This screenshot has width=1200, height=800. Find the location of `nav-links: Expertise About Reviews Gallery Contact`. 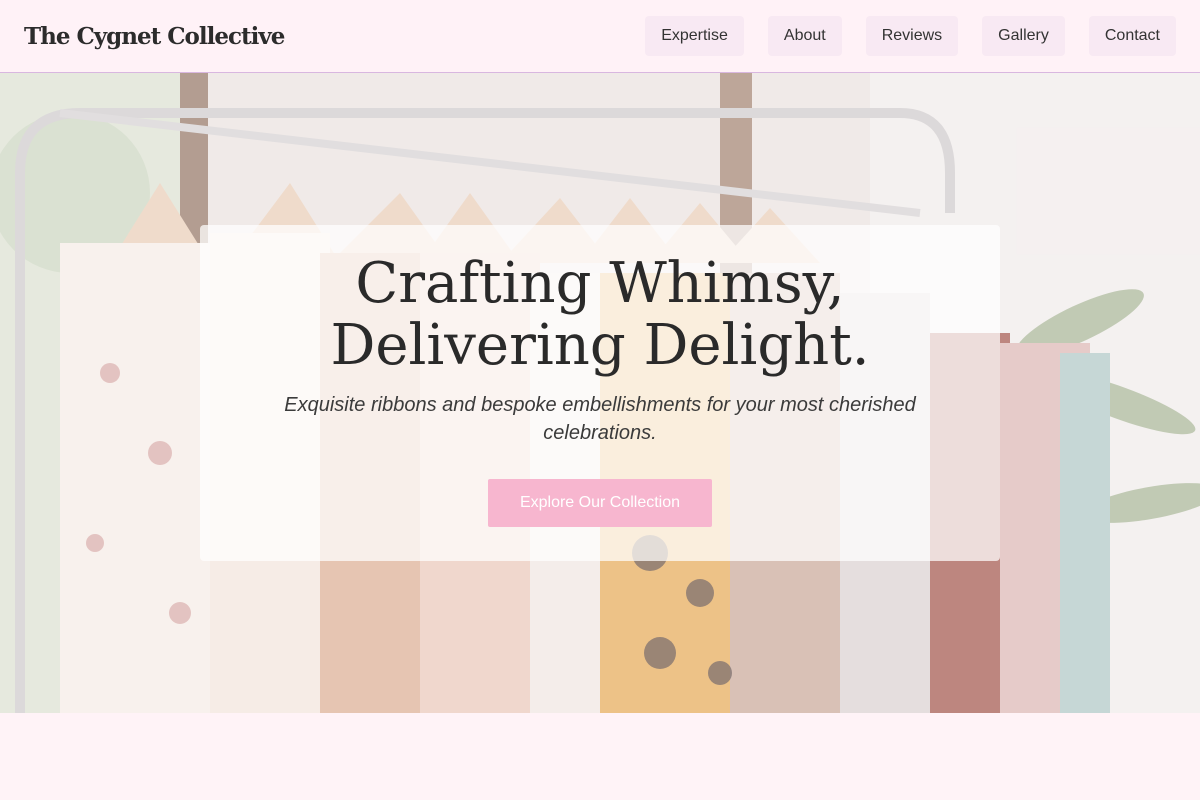

nav-links: Expertise About Reviews Gallery Contact is located at coordinates (910, 36).